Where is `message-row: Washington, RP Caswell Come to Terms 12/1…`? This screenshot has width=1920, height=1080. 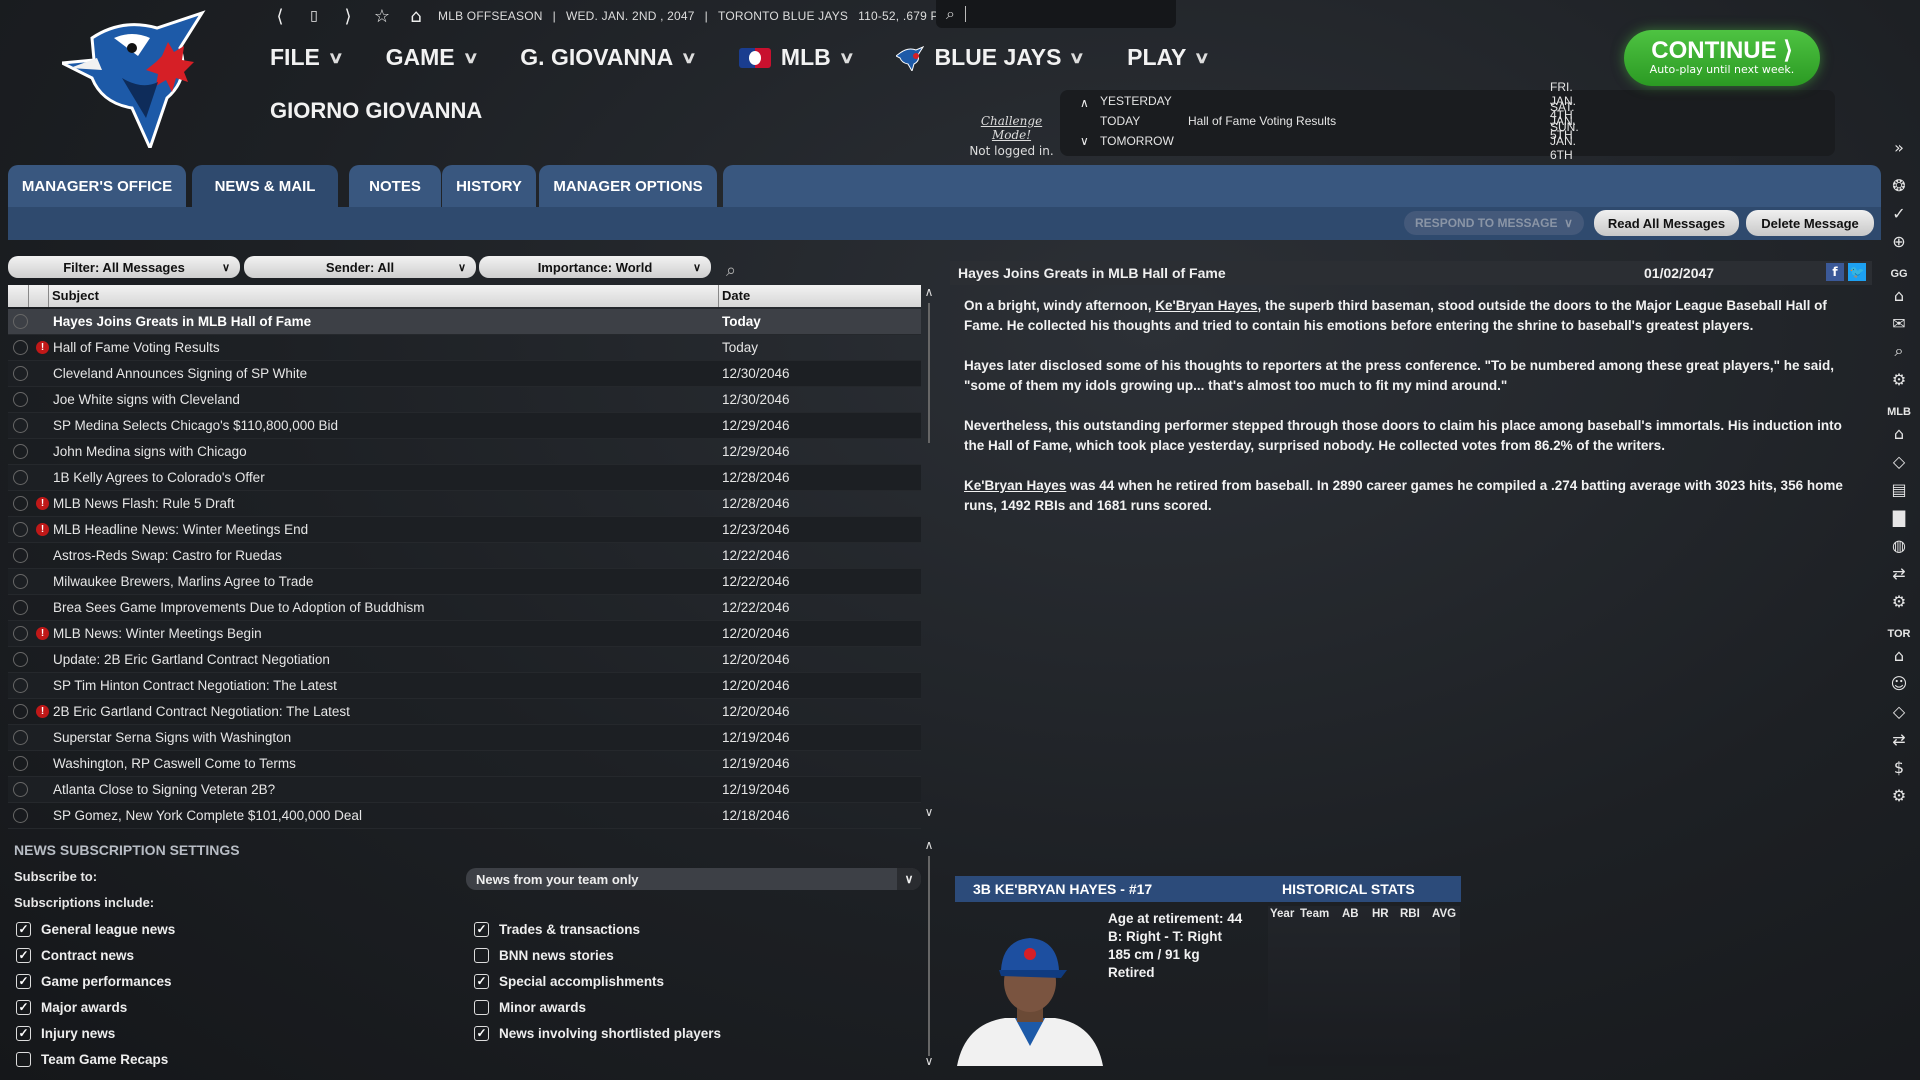
message-row: Washington, RP Caswell Come to Terms 12/1… is located at coordinates (464, 764).